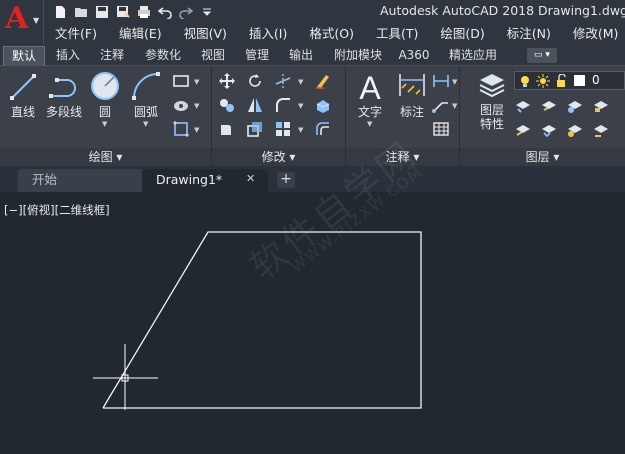 This screenshot has width=625, height=454. What do you see at coordinates (561, 80) in the screenshot?
I see `unlock-icon` at bounding box center [561, 80].